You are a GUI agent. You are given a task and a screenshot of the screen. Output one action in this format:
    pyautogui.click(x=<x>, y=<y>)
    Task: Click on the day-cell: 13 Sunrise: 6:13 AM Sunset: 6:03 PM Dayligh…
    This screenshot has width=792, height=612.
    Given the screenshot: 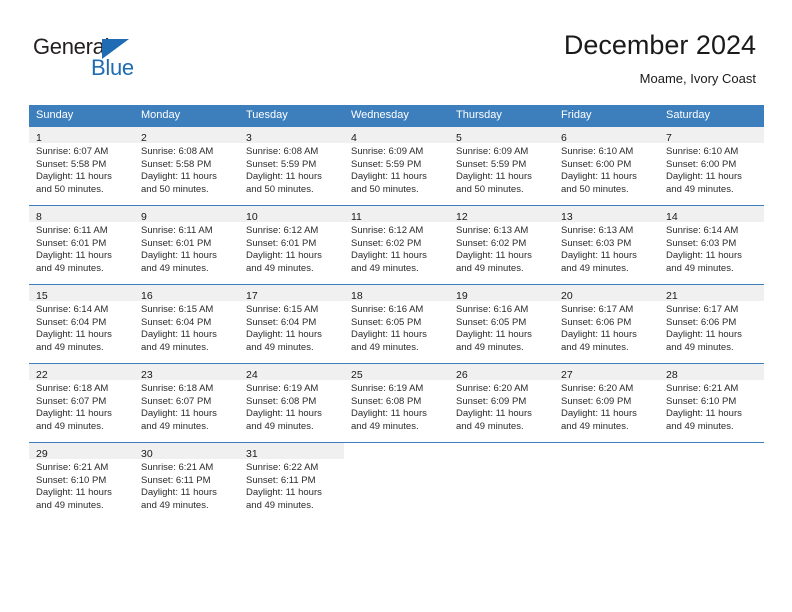 What is the action you would take?
    pyautogui.click(x=606, y=245)
    